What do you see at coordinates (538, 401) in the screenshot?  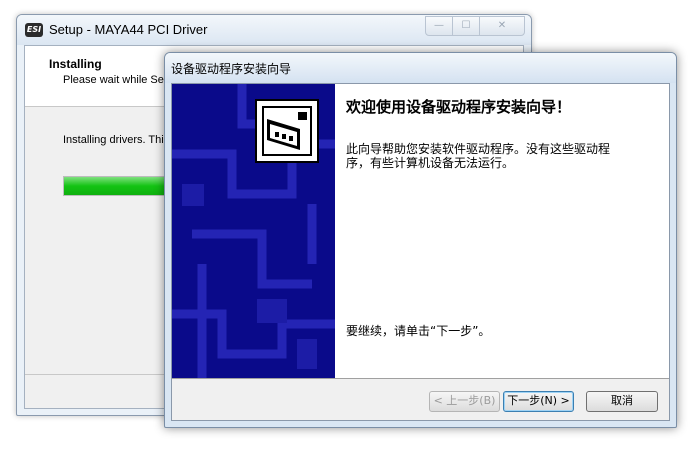 I see `next-button: 下一步(N) >` at bounding box center [538, 401].